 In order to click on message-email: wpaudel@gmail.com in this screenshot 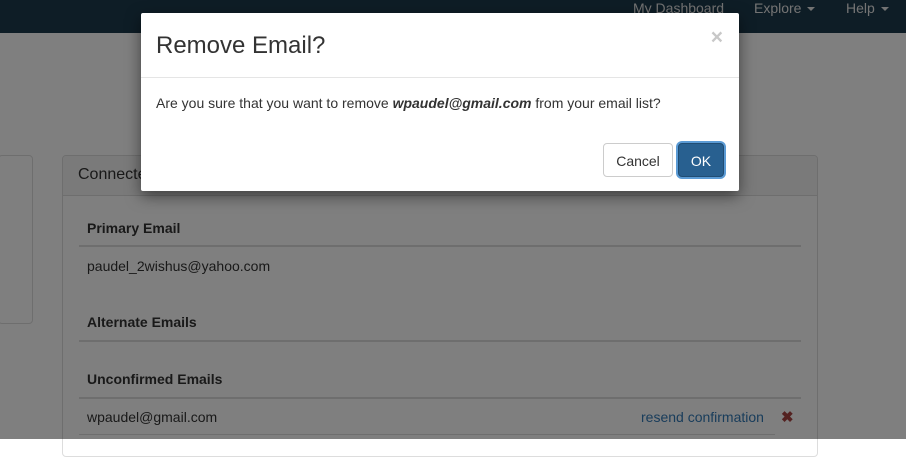, I will do `click(462, 103)`.